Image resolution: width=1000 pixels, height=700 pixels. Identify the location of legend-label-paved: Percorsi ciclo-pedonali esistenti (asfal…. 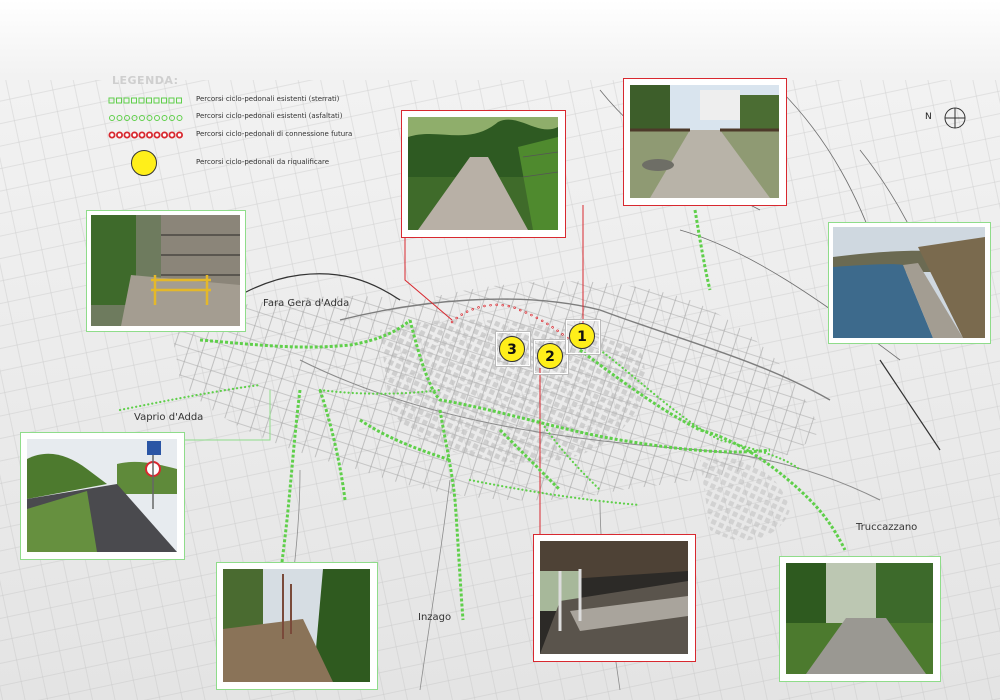
(269, 116).